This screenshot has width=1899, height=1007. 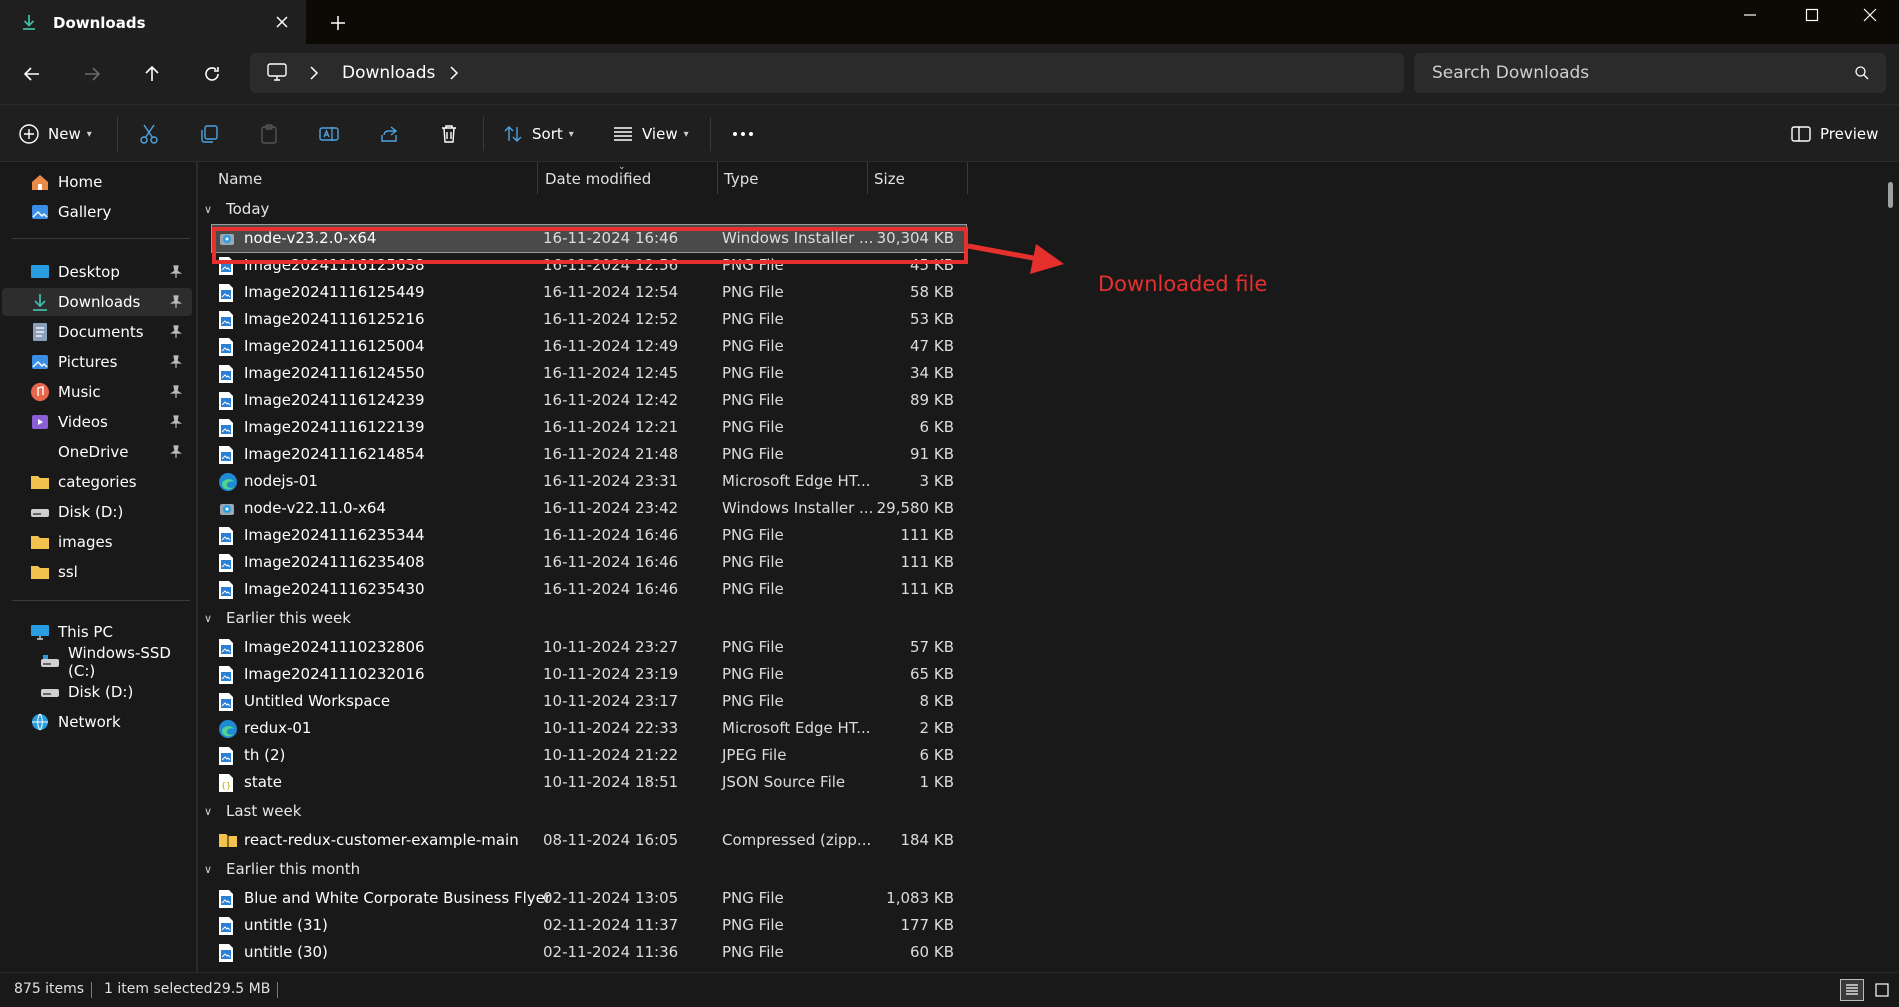 What do you see at coordinates (611, 508) in the screenshot?
I see `file-date: 16-11-2024 23:42` at bounding box center [611, 508].